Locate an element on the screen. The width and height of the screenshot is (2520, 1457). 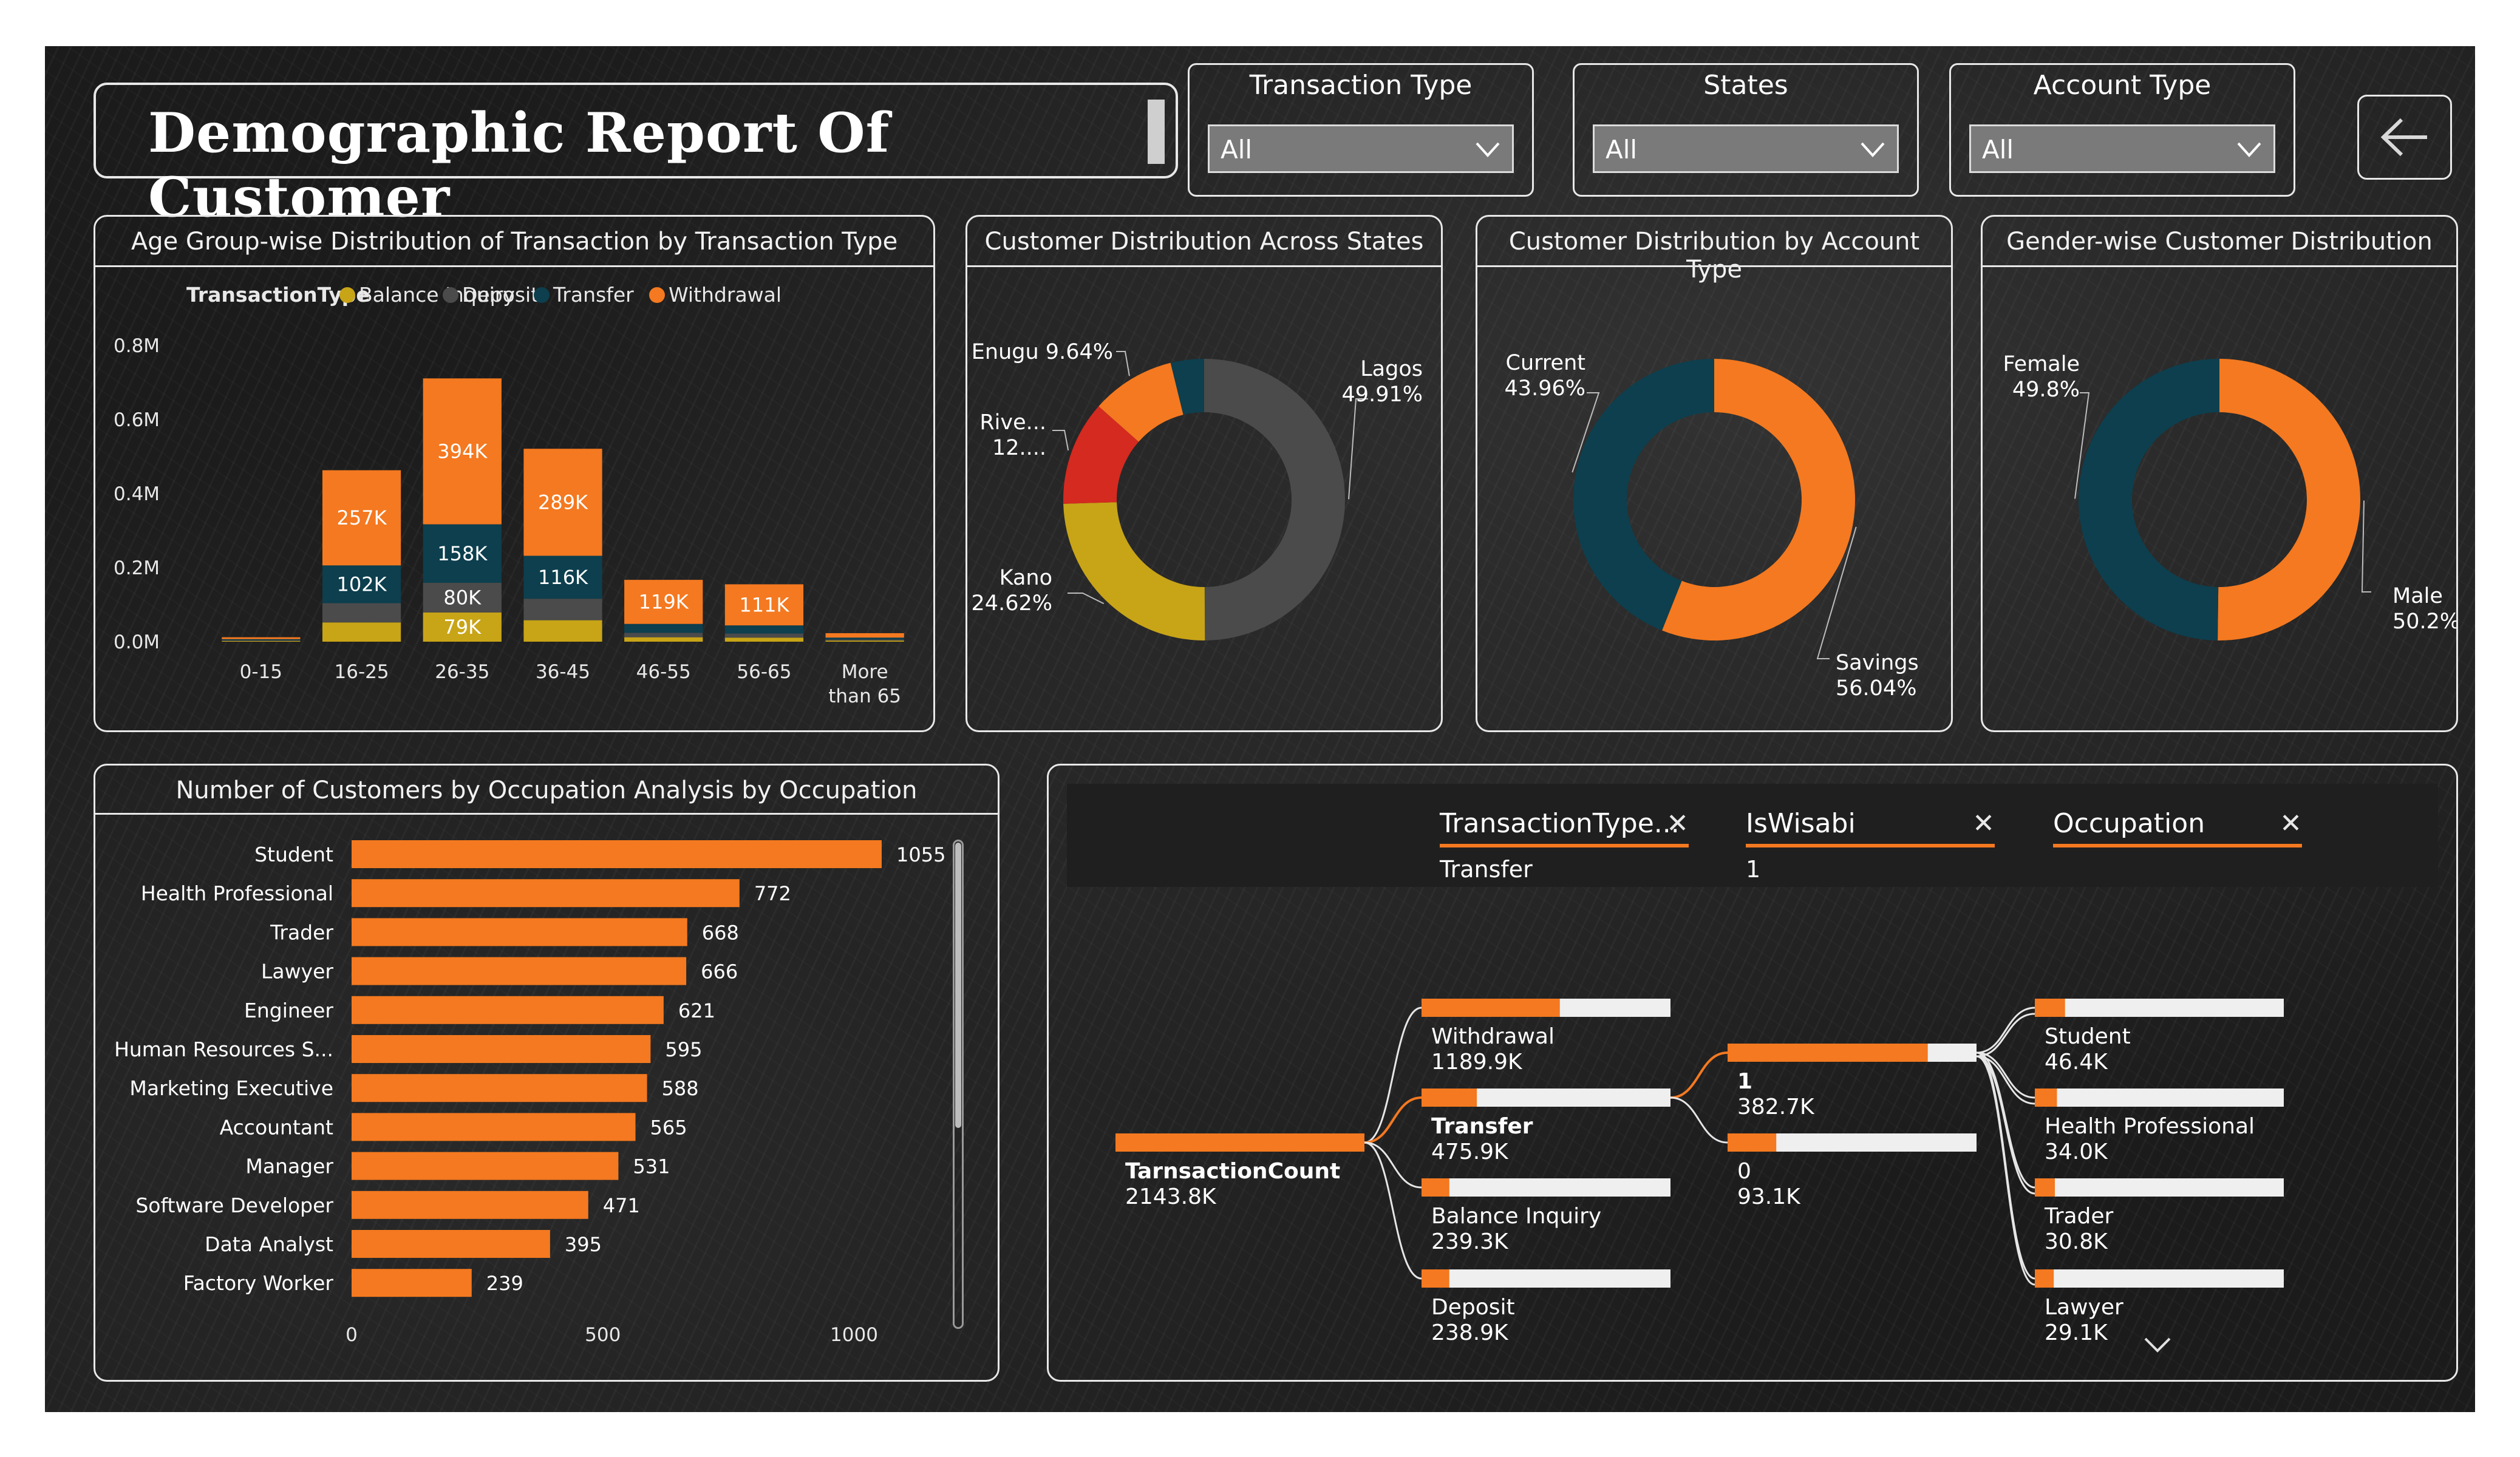
level1-node-label: Transfer is located at coordinates (1482, 1126).